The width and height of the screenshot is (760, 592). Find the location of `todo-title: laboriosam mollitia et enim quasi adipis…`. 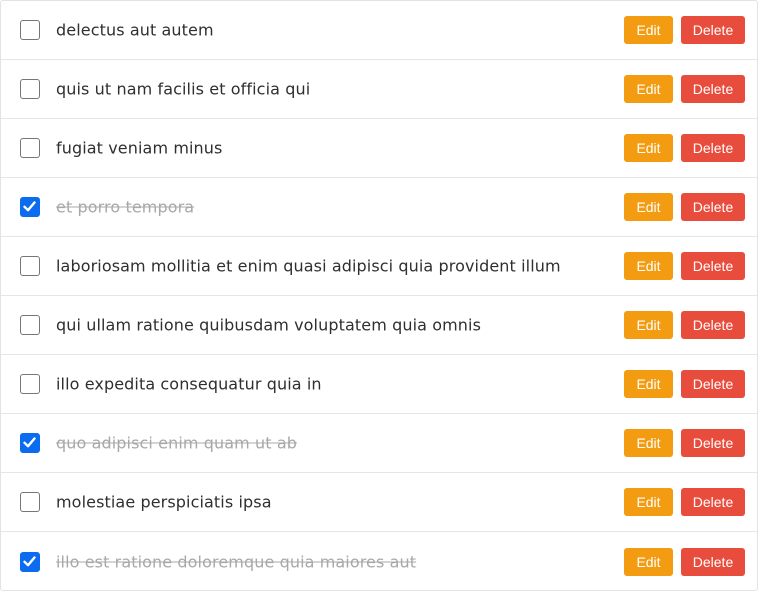

todo-title: laboriosam mollitia et enim quasi adipis… is located at coordinates (308, 266).